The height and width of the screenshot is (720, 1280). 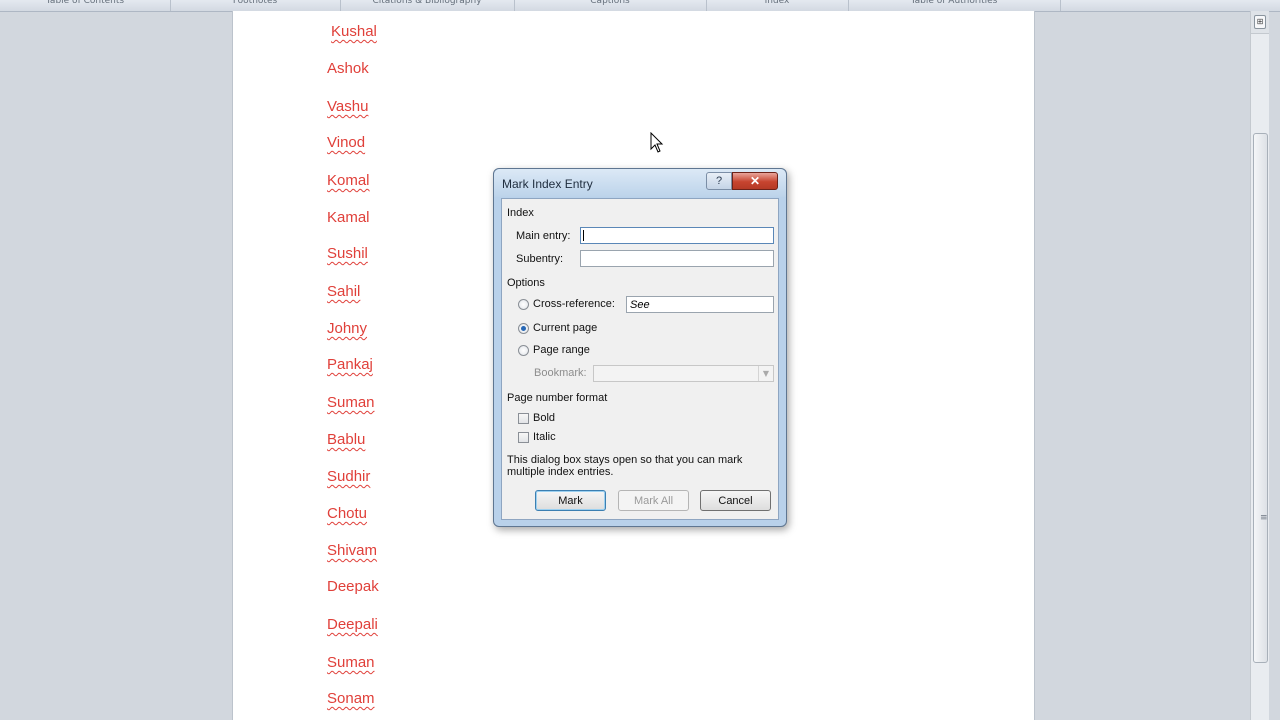 What do you see at coordinates (610, 5) in the screenshot?
I see `ribbon-group-captions: Captions` at bounding box center [610, 5].